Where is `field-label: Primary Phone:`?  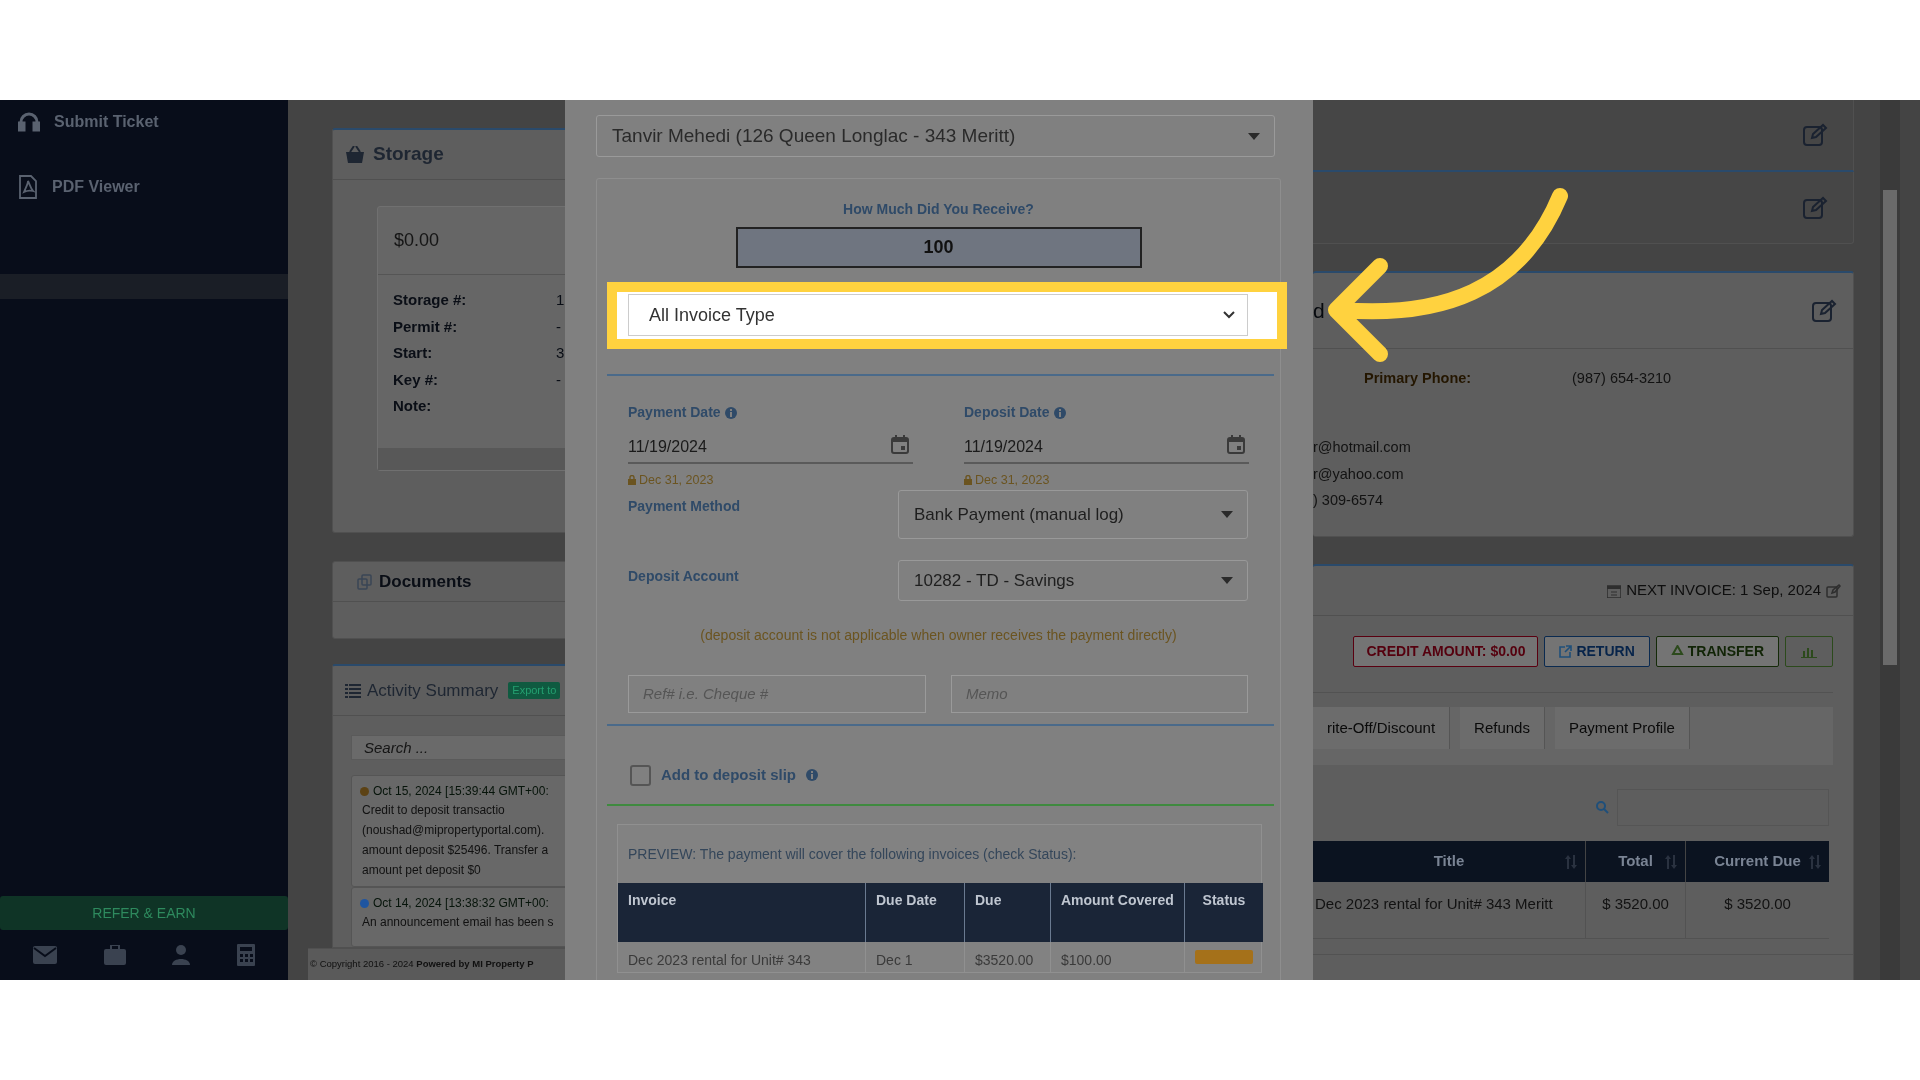 field-label: Primary Phone: is located at coordinates (1418, 379).